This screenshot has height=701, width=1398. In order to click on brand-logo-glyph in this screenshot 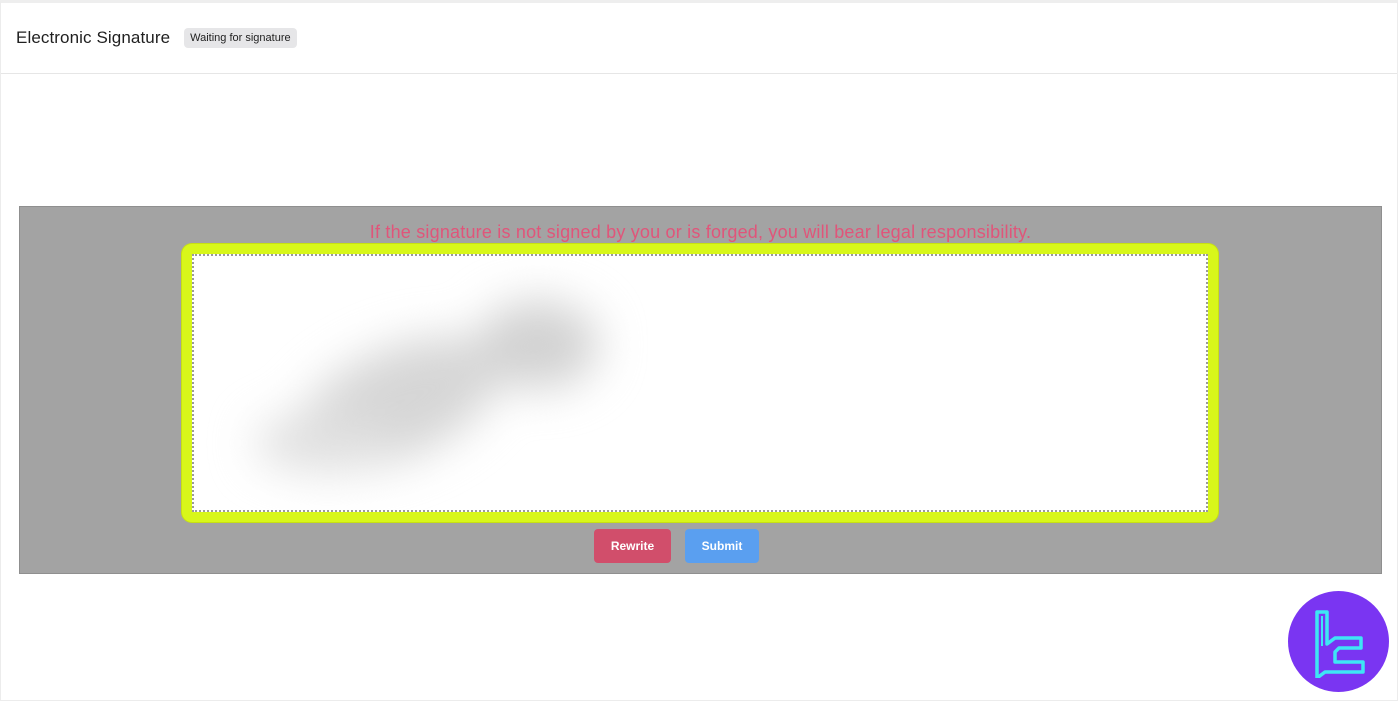, I will do `click(1339, 643)`.